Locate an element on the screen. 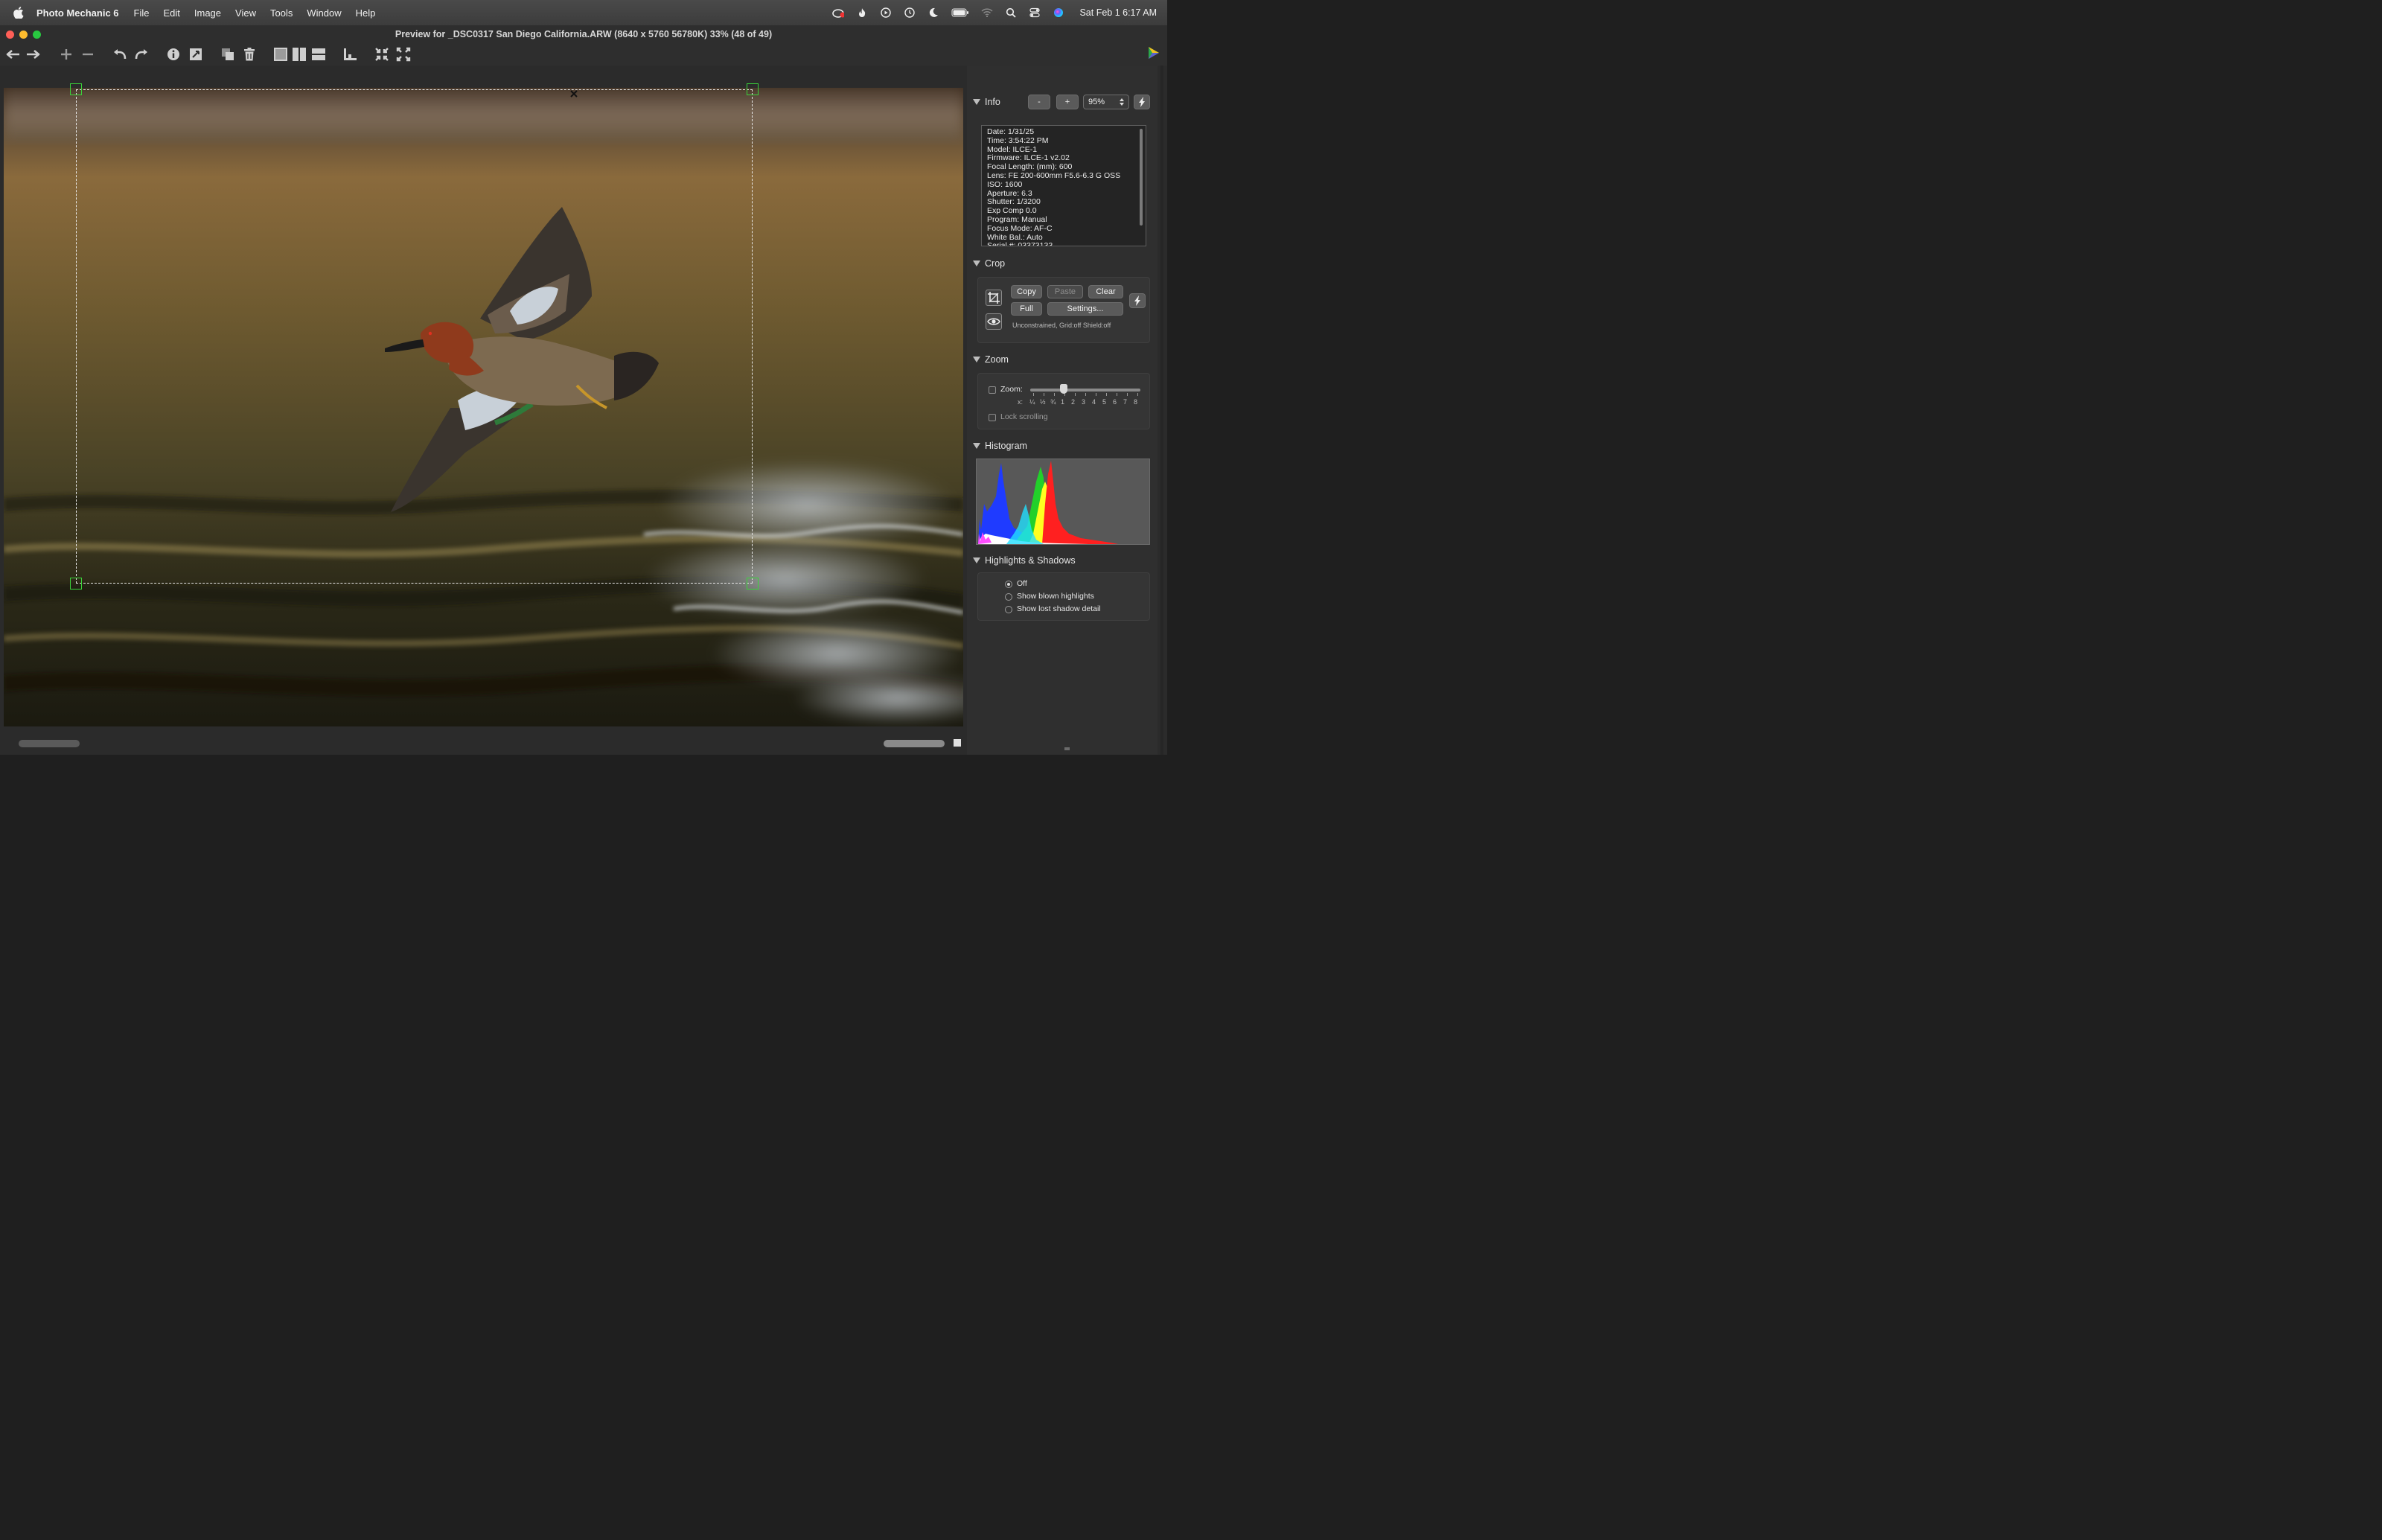  crop-preview-eye-icon is located at coordinates (994, 321).